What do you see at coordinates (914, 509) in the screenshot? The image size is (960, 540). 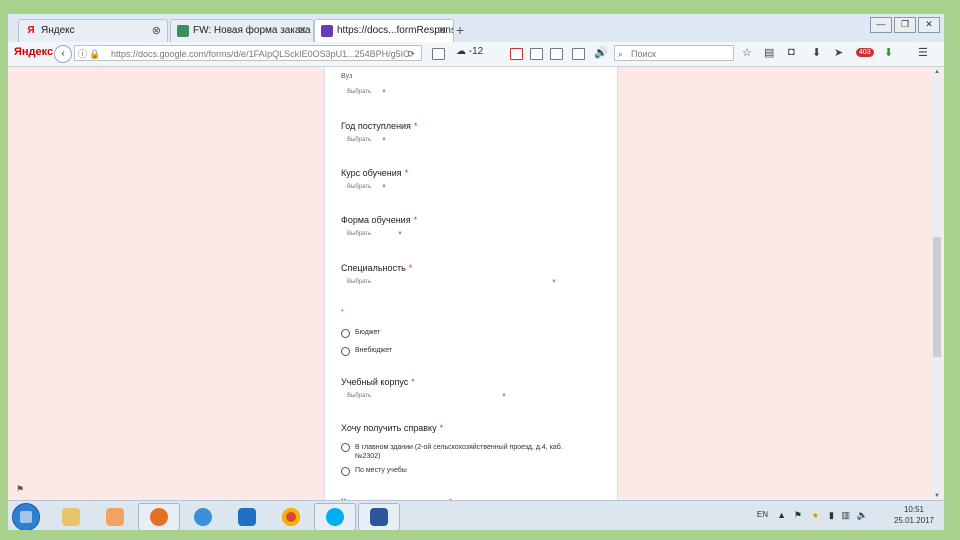 I see `clock-time: 10:51` at bounding box center [914, 509].